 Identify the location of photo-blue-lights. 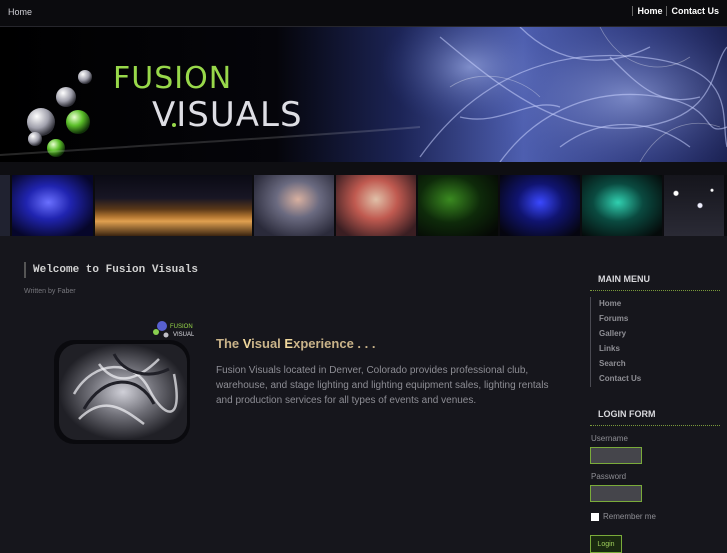
(540, 205).